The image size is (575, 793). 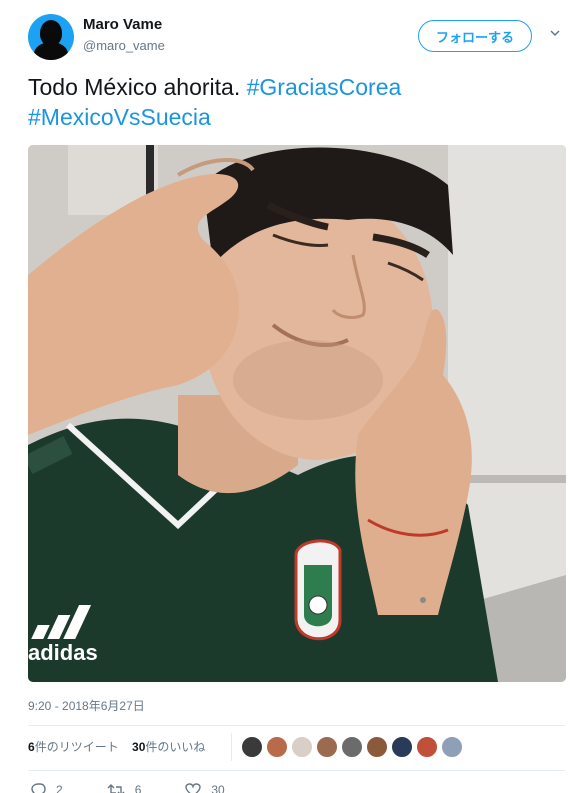 I want to click on retweet-stat-label: 件のリツイート, so click(x=76, y=747).